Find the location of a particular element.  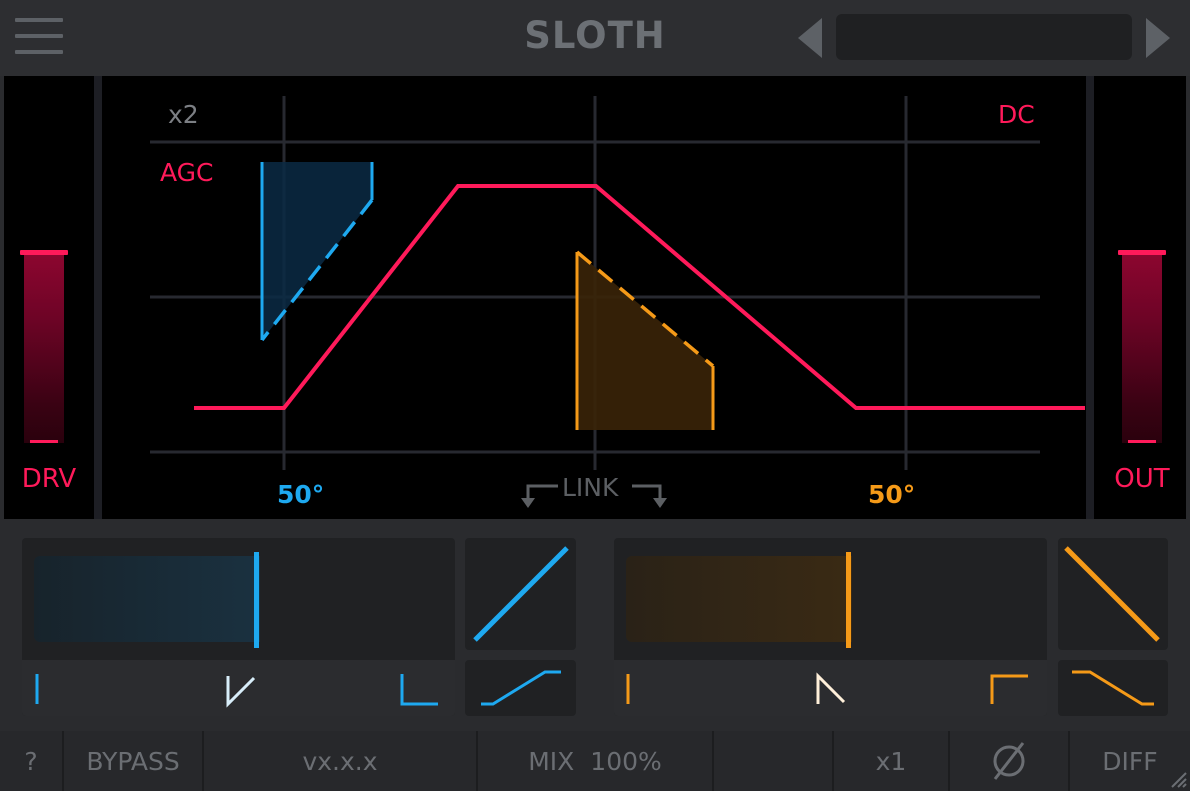

linear-fall-icon is located at coordinates (1112, 594).